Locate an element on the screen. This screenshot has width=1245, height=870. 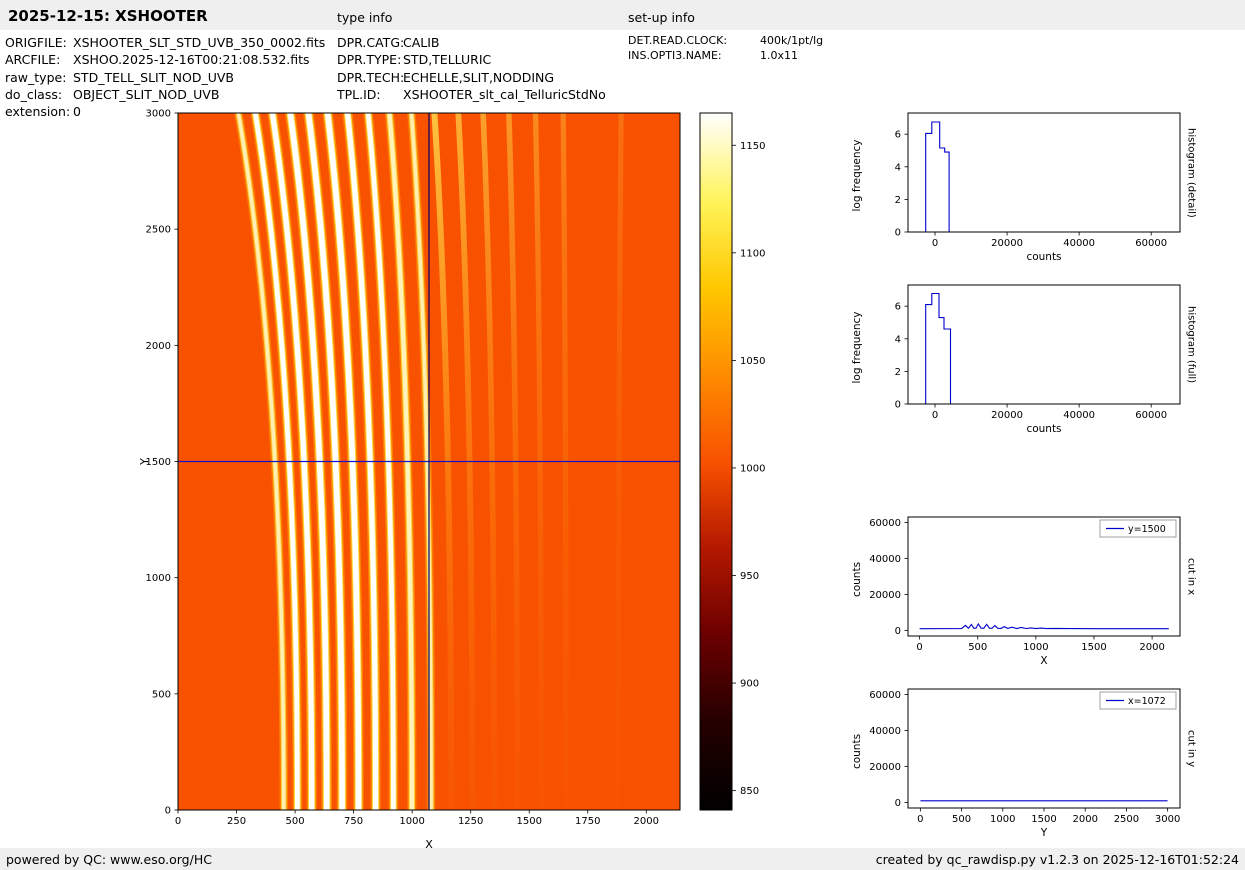
plot-text: 1250 is located at coordinates (470, 821).